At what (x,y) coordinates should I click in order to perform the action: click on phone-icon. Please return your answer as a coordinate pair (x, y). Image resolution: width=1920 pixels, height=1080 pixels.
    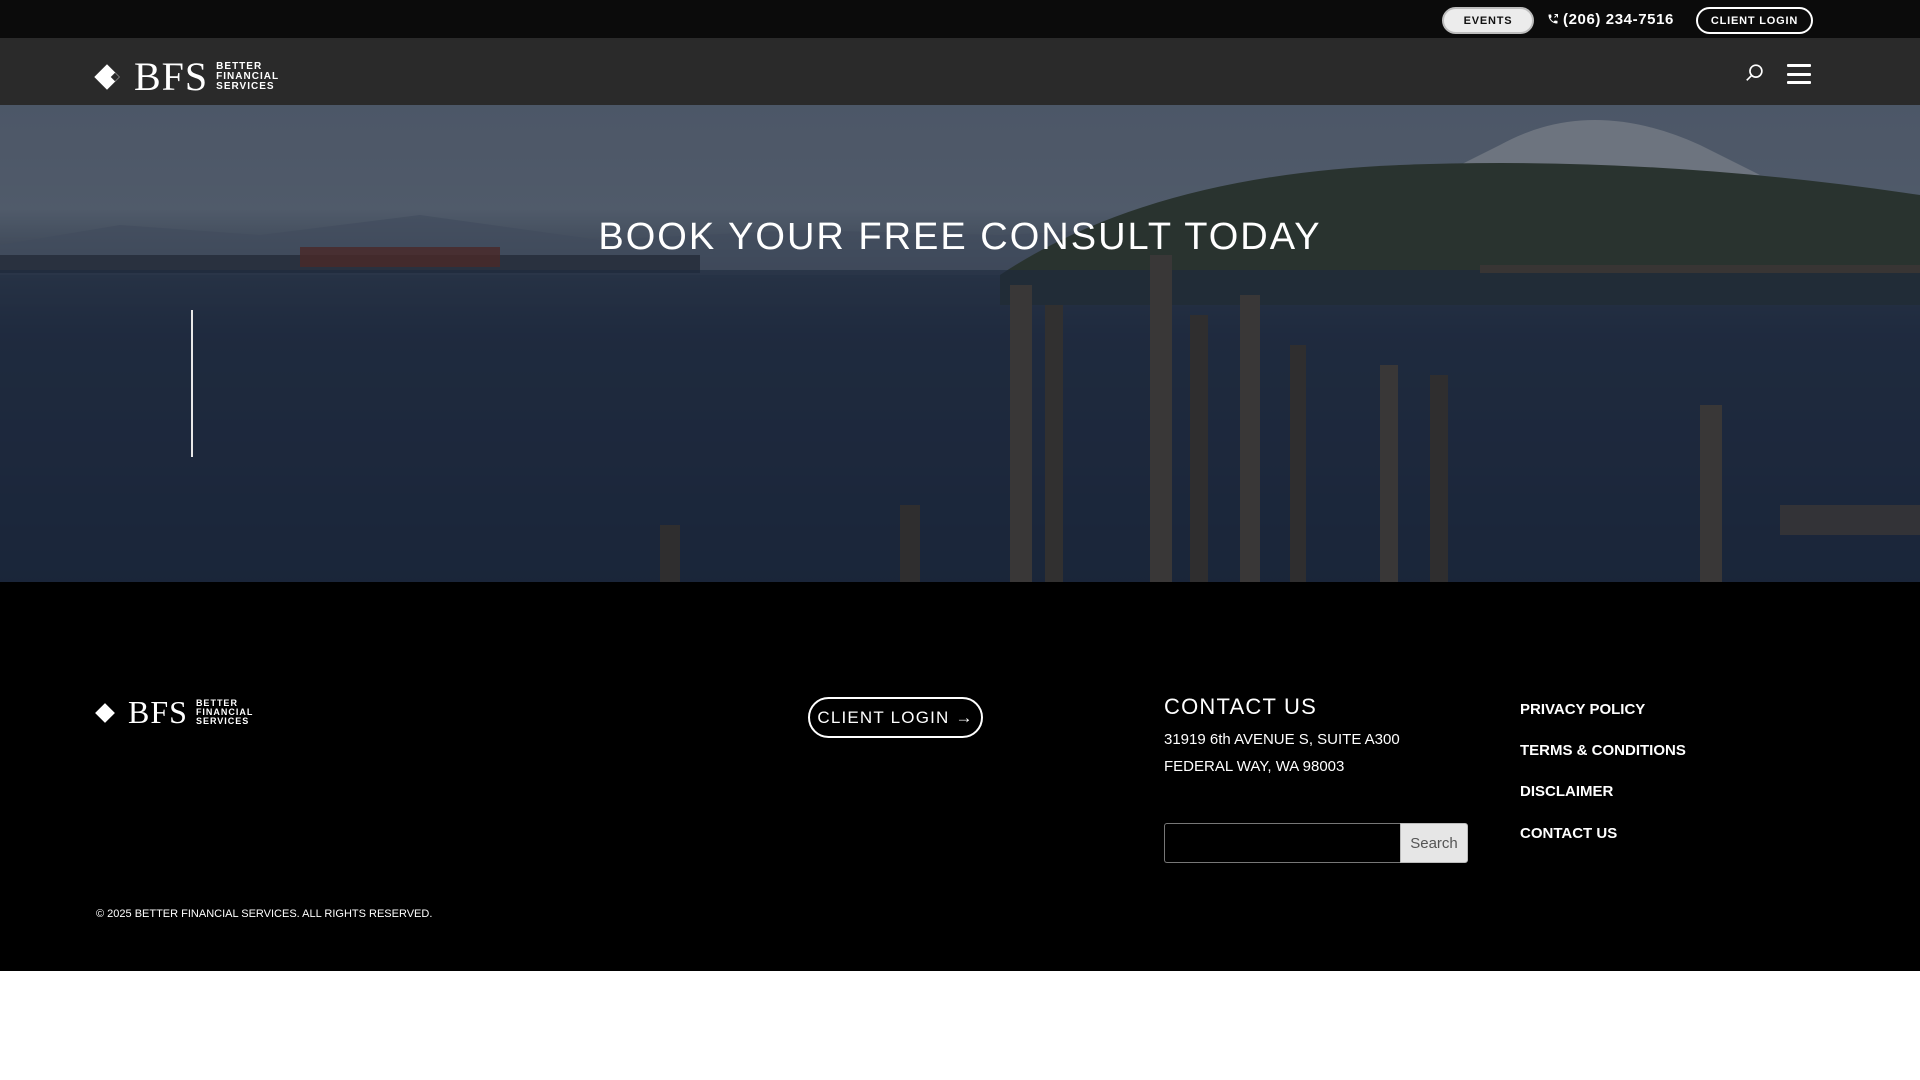
    Looking at the image, I should click on (1553, 19).